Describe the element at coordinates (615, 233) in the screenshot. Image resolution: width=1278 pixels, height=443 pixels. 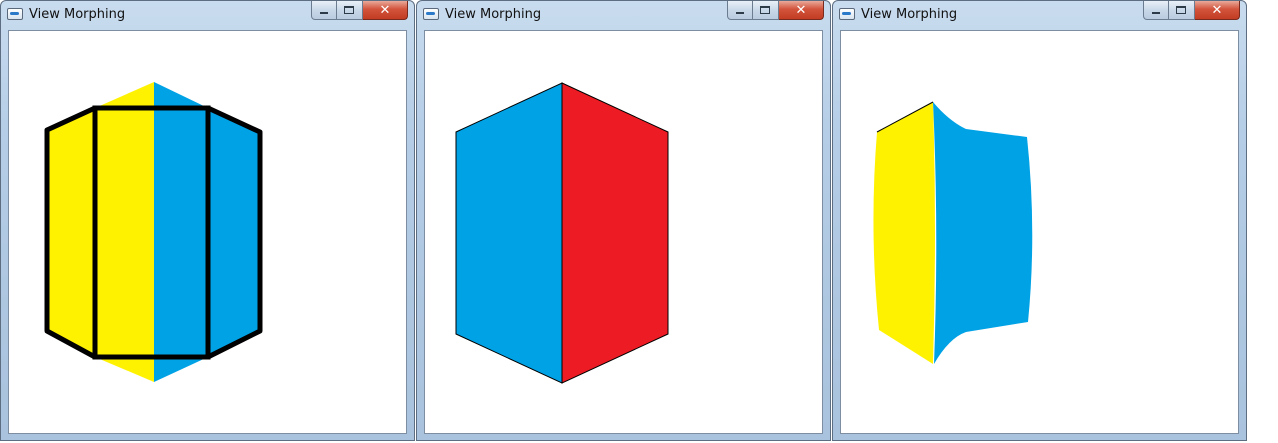
I see `red-face` at that location.